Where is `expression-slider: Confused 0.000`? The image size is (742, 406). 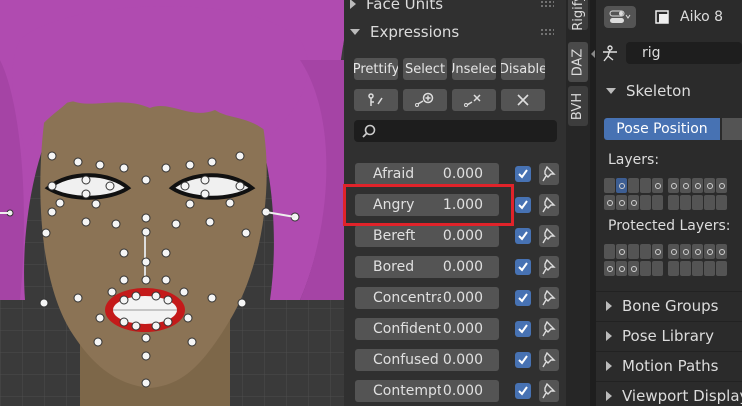 expression-slider: Confused 0.000 is located at coordinates (427, 360).